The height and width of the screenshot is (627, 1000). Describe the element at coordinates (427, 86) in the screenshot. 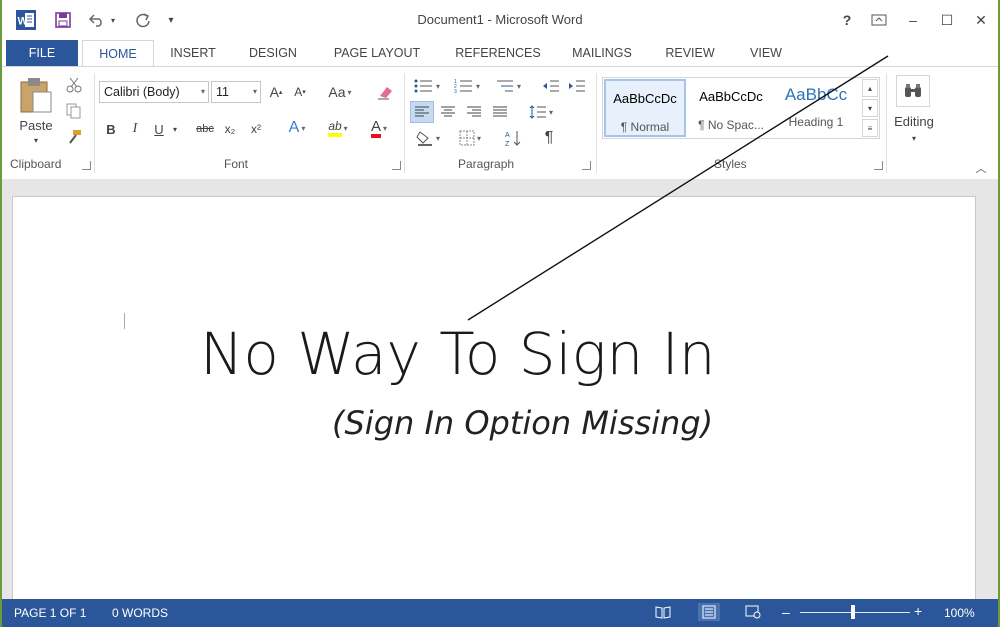

I see `bullets-button: ▾` at that location.